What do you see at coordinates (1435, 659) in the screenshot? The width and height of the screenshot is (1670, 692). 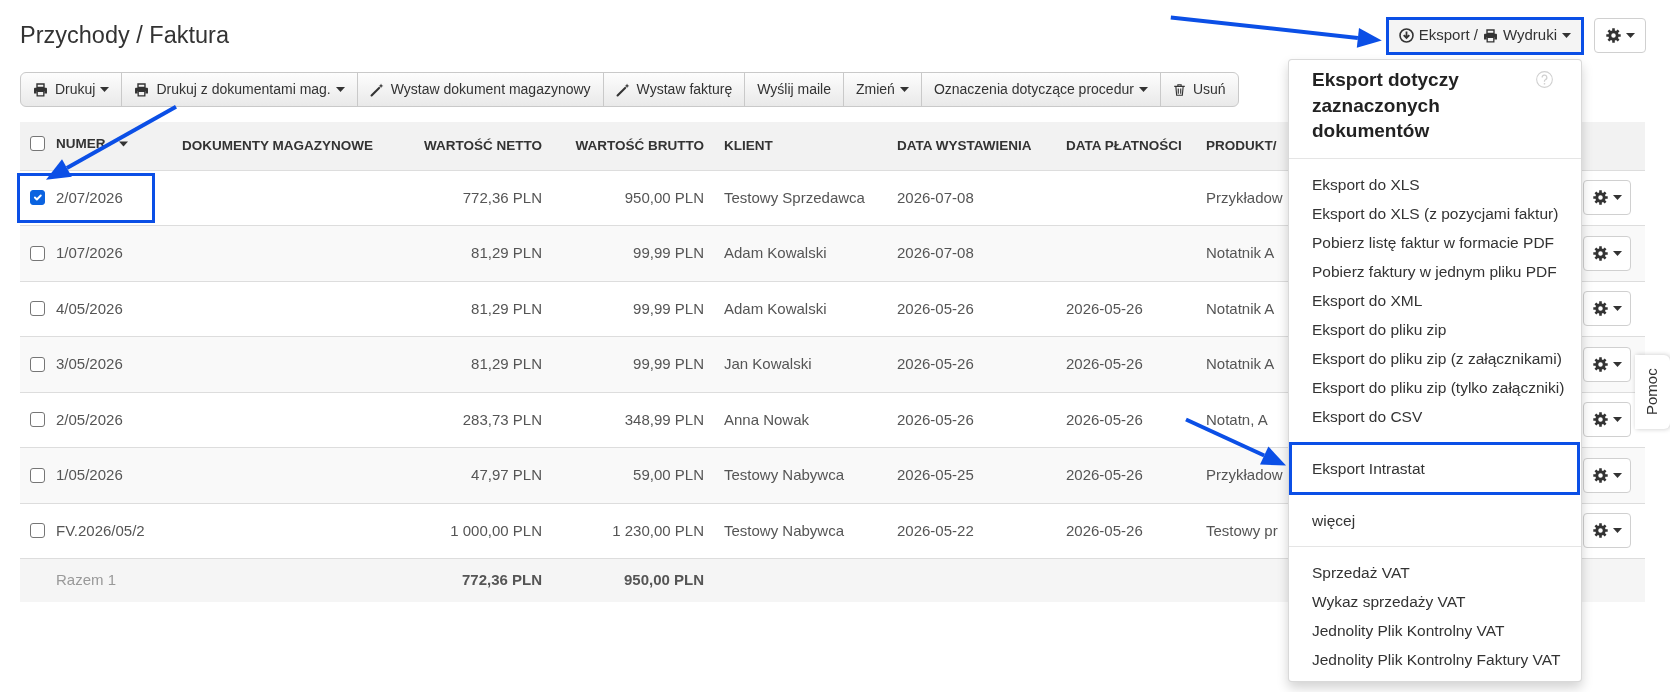 I see `menu-item: Jednolity Plik Kontrolny Faktury VAT` at bounding box center [1435, 659].